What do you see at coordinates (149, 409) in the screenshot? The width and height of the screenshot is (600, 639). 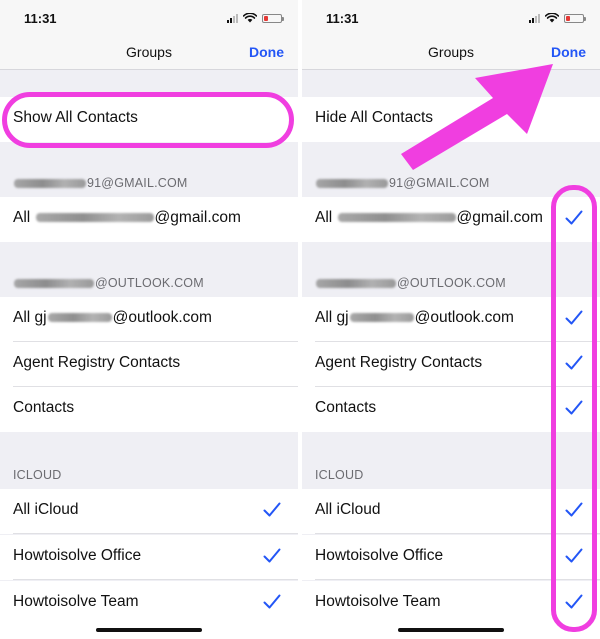 I see `group-row-contacts: Contacts` at bounding box center [149, 409].